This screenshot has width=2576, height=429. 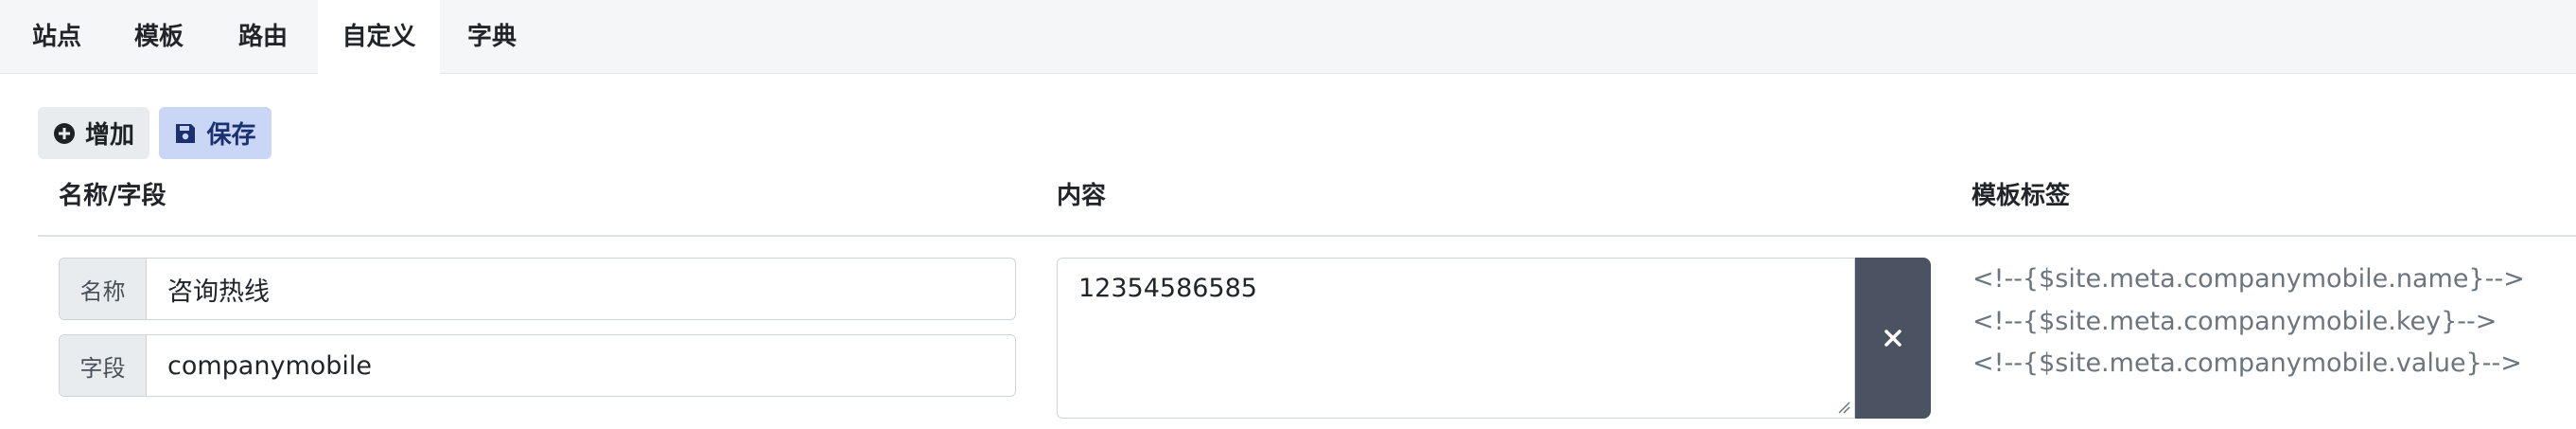 What do you see at coordinates (581, 289) in the screenshot?
I see `name-input: 咨询热线` at bounding box center [581, 289].